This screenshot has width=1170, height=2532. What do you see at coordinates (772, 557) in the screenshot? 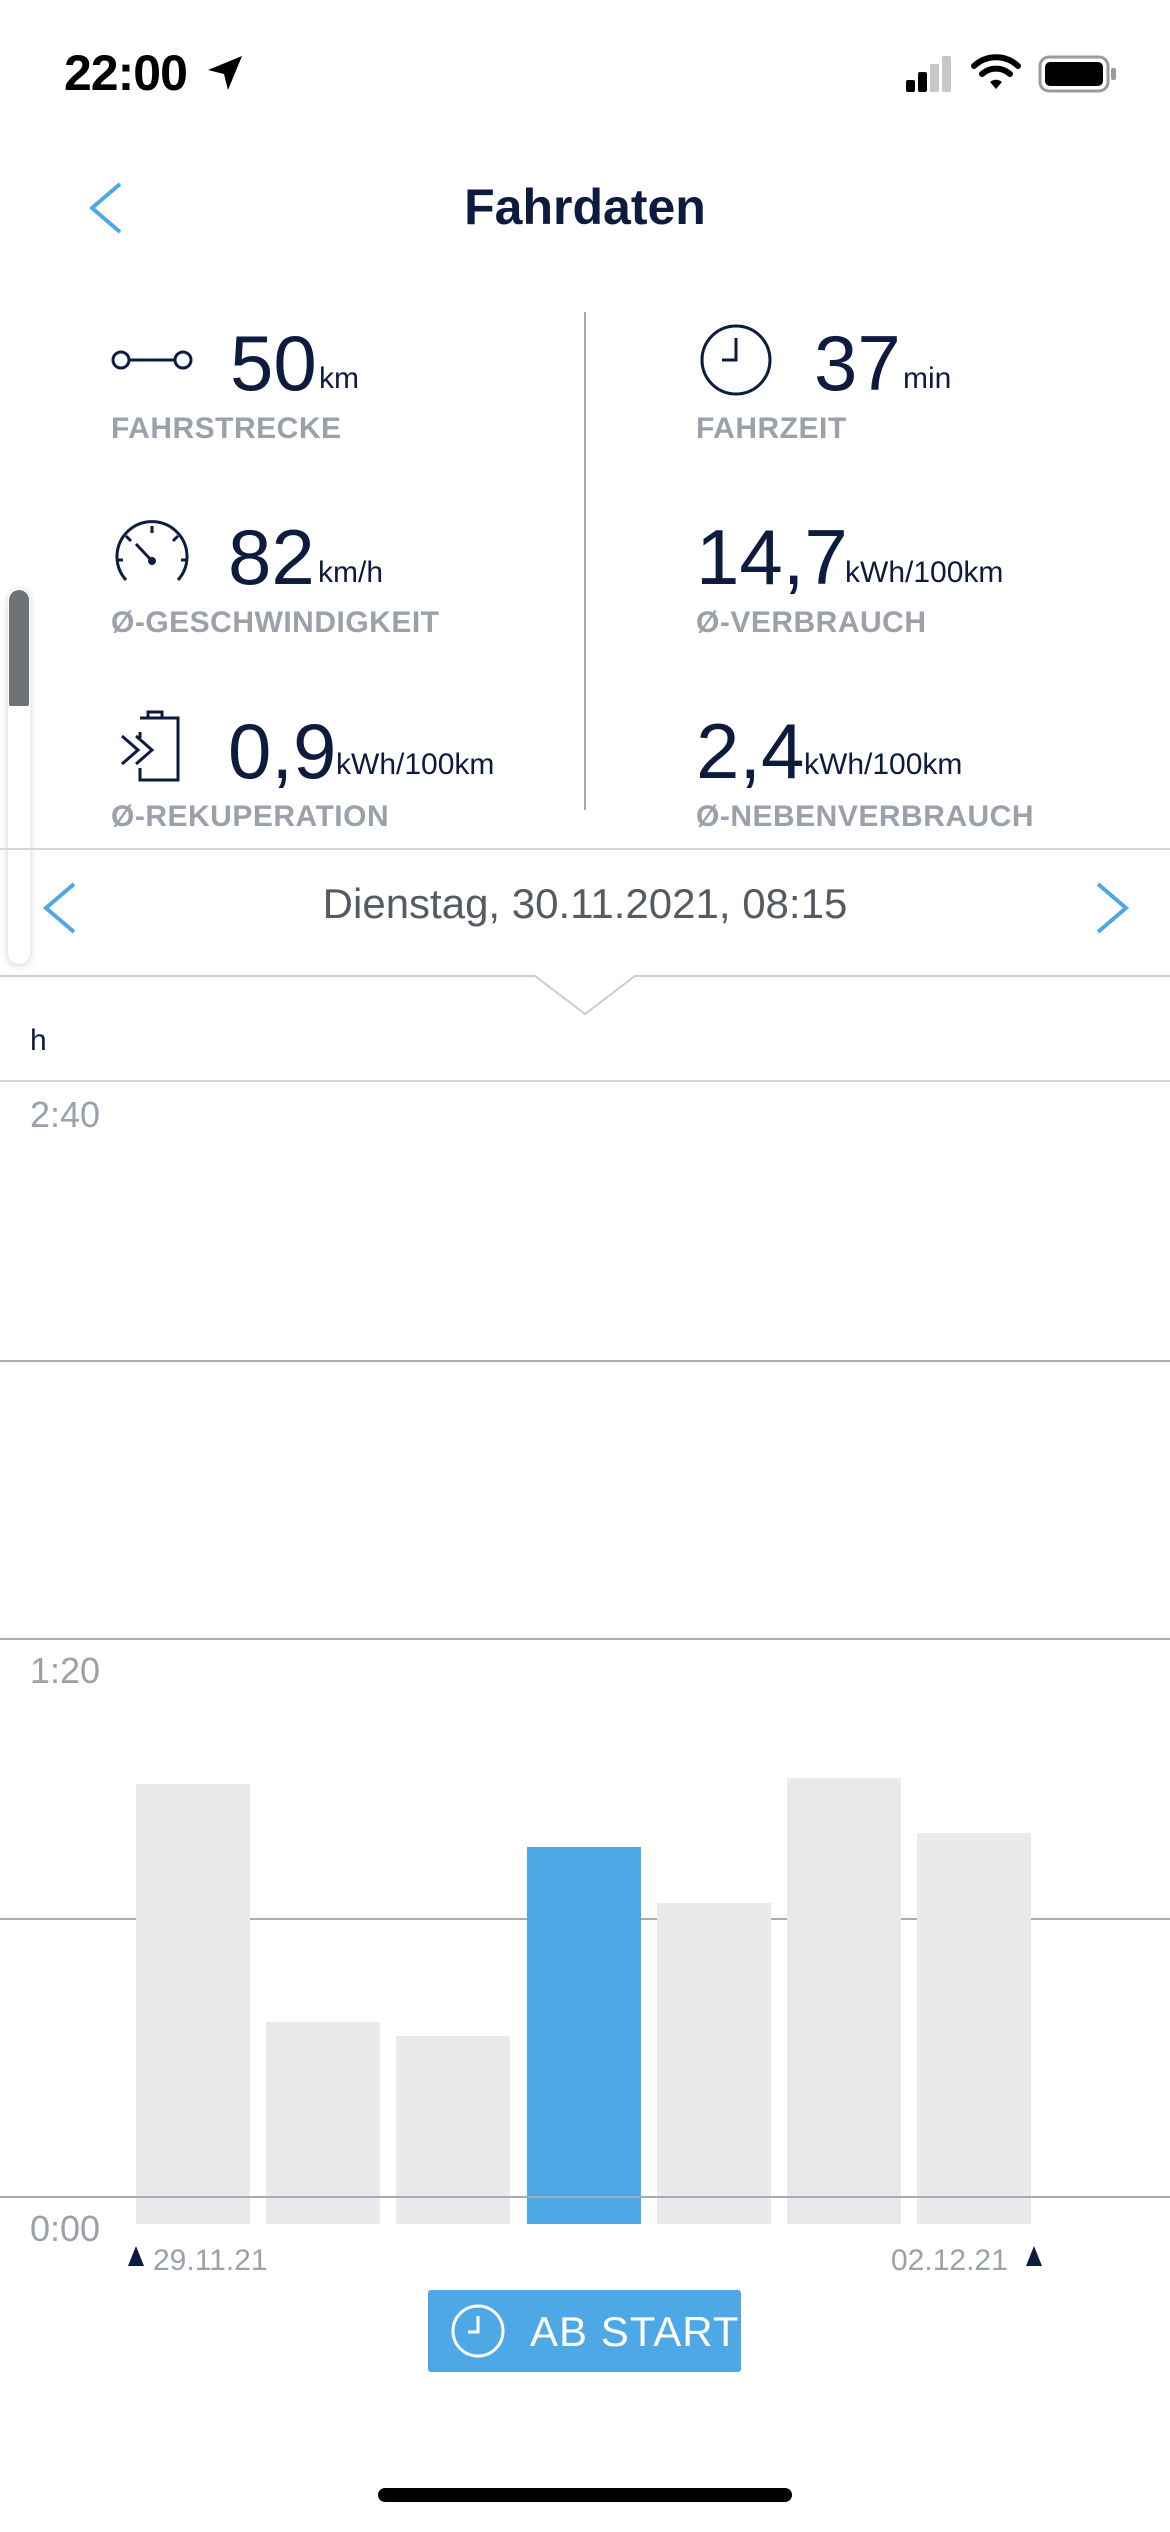
I see `stat-value-avg-consumption: 14,7` at bounding box center [772, 557].